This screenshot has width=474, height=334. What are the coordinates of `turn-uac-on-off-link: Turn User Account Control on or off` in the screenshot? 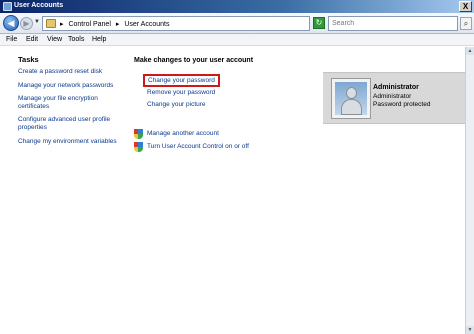 It's located at (198, 146).